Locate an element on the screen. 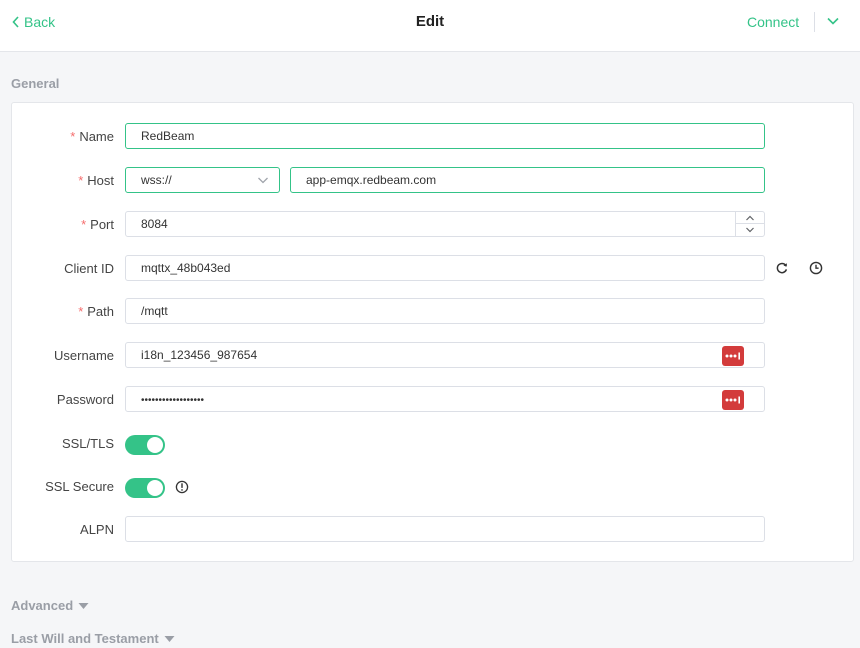  name-label: * Name is located at coordinates (92, 136).